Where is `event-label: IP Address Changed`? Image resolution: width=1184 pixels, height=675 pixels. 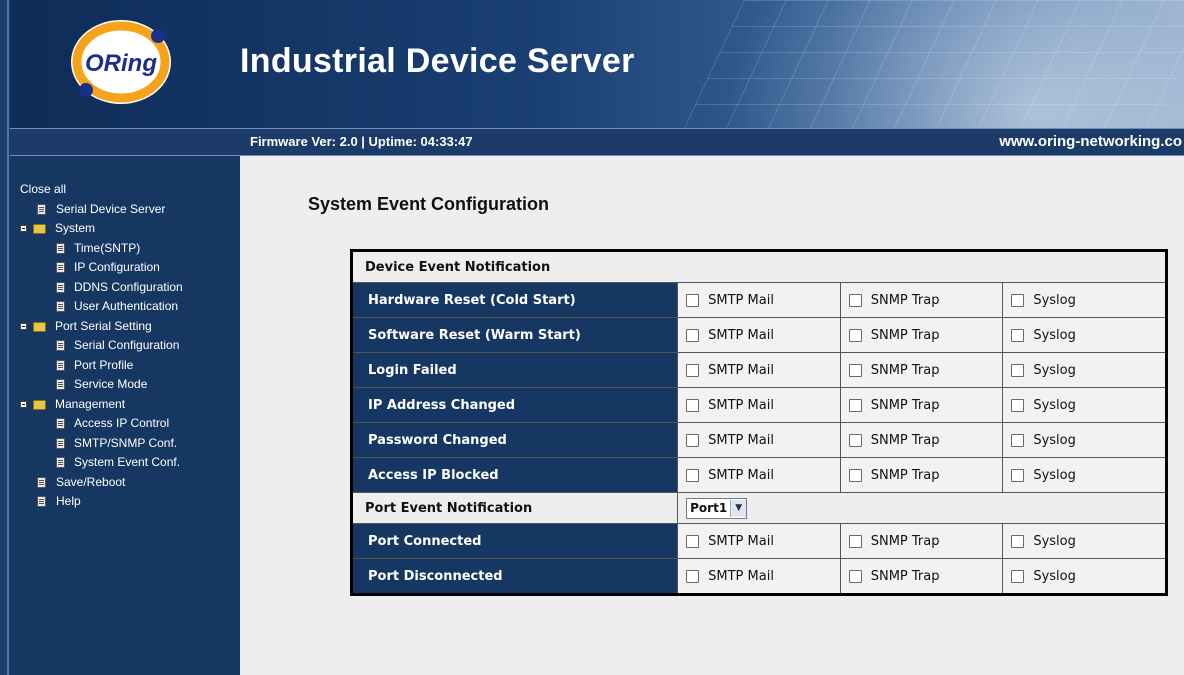
event-label: IP Address Changed is located at coordinates (514, 405).